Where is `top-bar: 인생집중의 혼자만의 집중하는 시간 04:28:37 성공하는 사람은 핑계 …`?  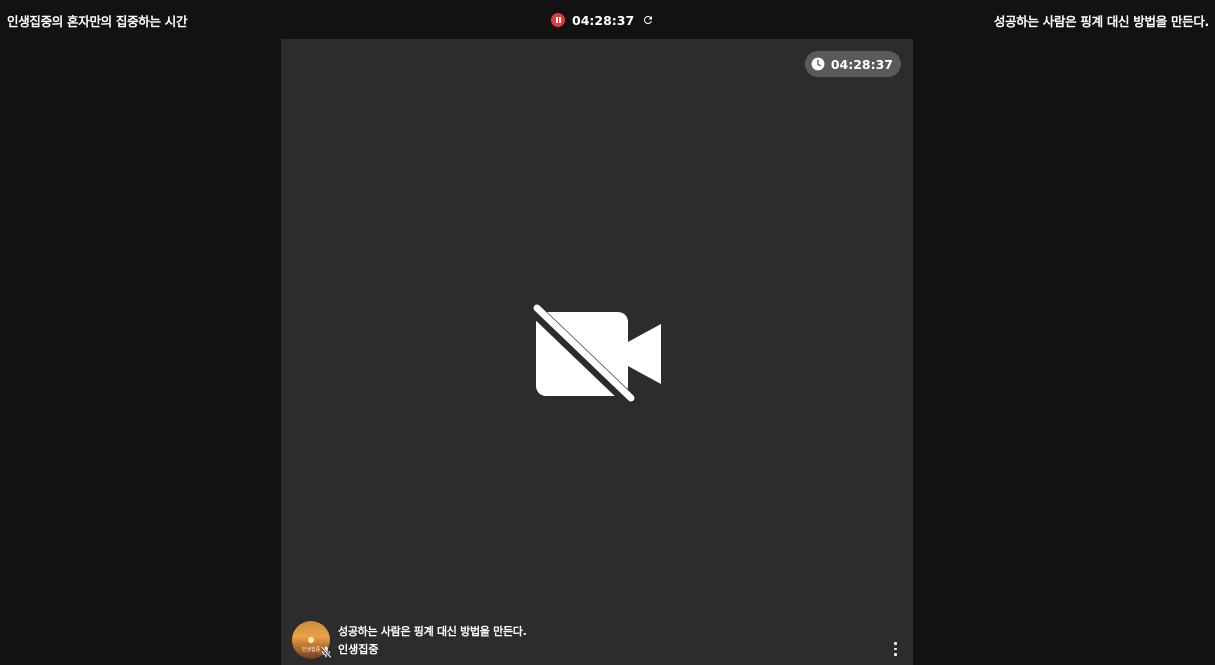 top-bar: 인생집중의 혼자만의 집중하는 시간 04:28:37 성공하는 사람은 핑계 … is located at coordinates (607, 19).